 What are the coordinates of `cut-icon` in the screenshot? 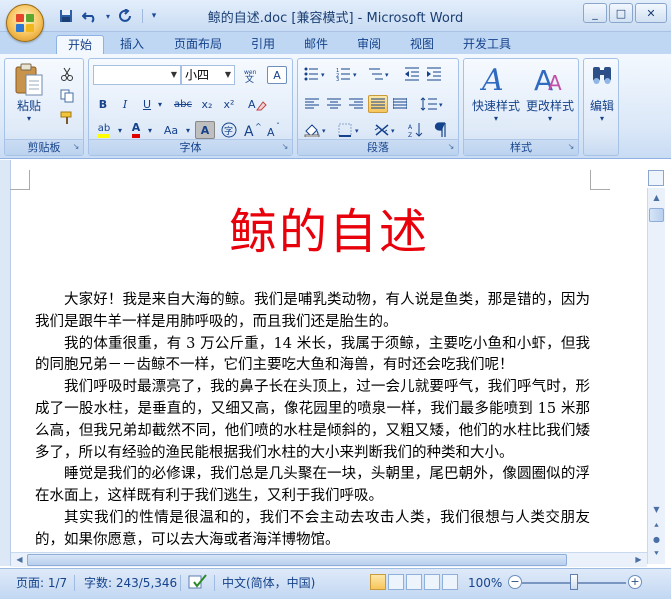 It's located at (67, 74).